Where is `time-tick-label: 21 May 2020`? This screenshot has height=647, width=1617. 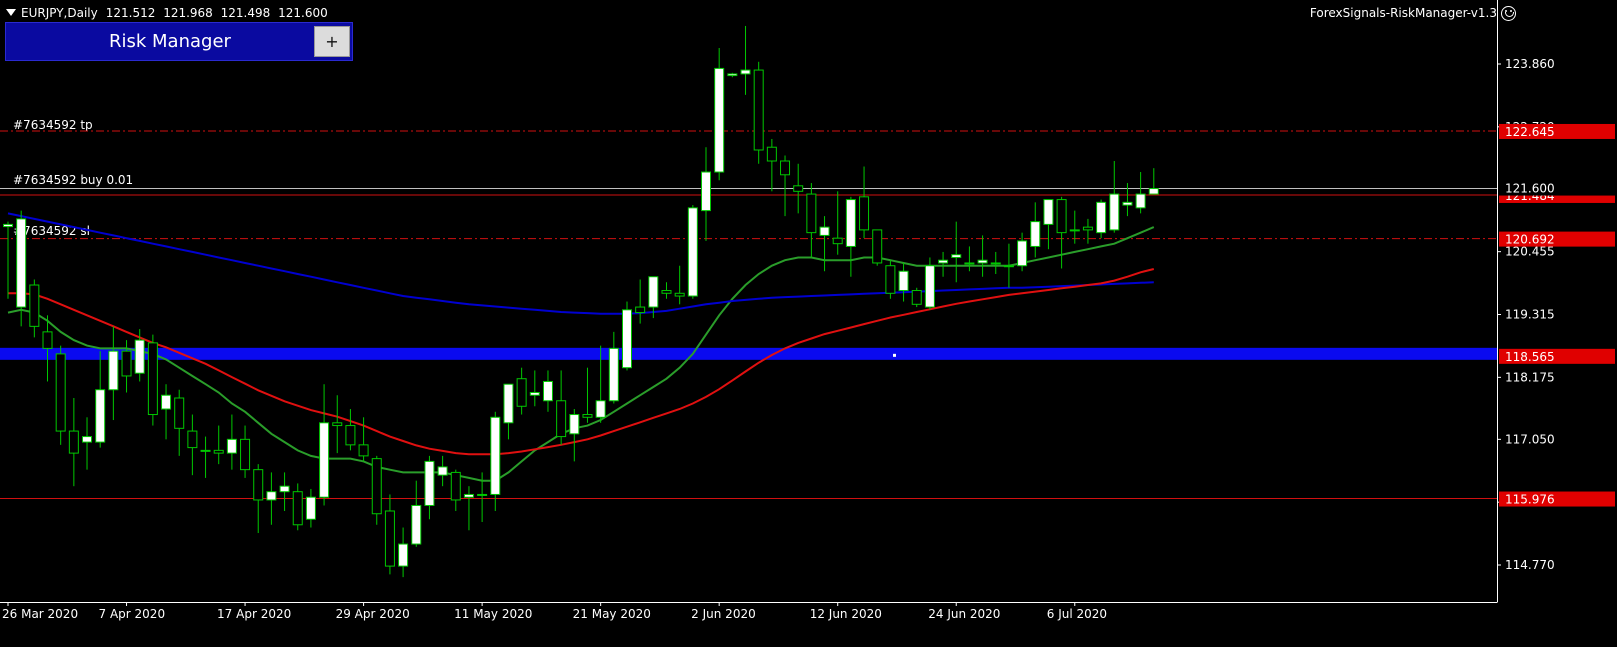
time-tick-label: 21 May 2020 is located at coordinates (612, 614).